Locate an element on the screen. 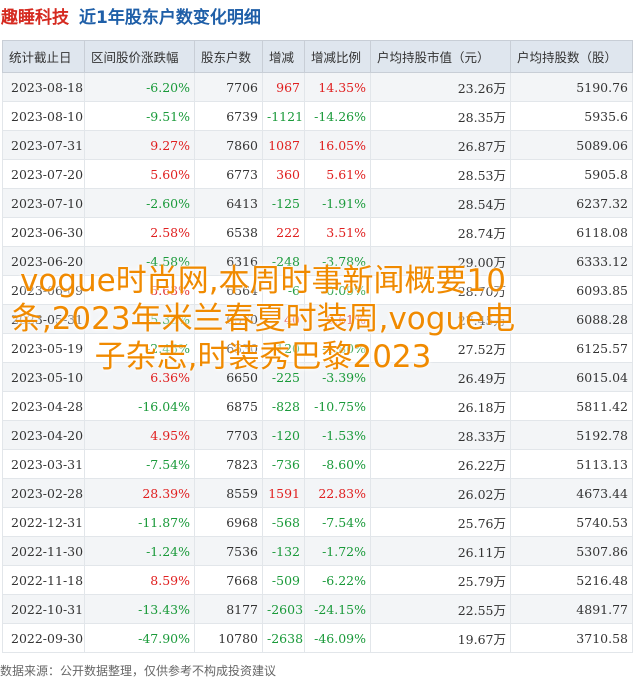 Image resolution: width=634 pixels, height=680 pixels. col-header-change-ratio: 增减比例 is located at coordinates (337, 56).